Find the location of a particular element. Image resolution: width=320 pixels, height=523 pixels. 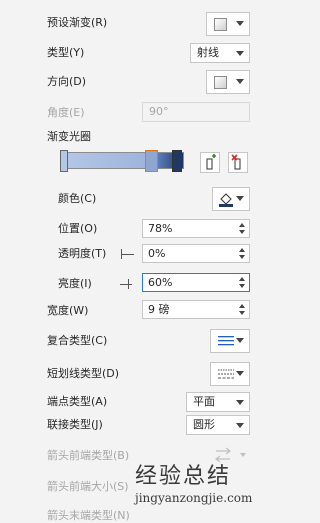

compound-type-label: 复合类型(C) is located at coordinates (77, 340).